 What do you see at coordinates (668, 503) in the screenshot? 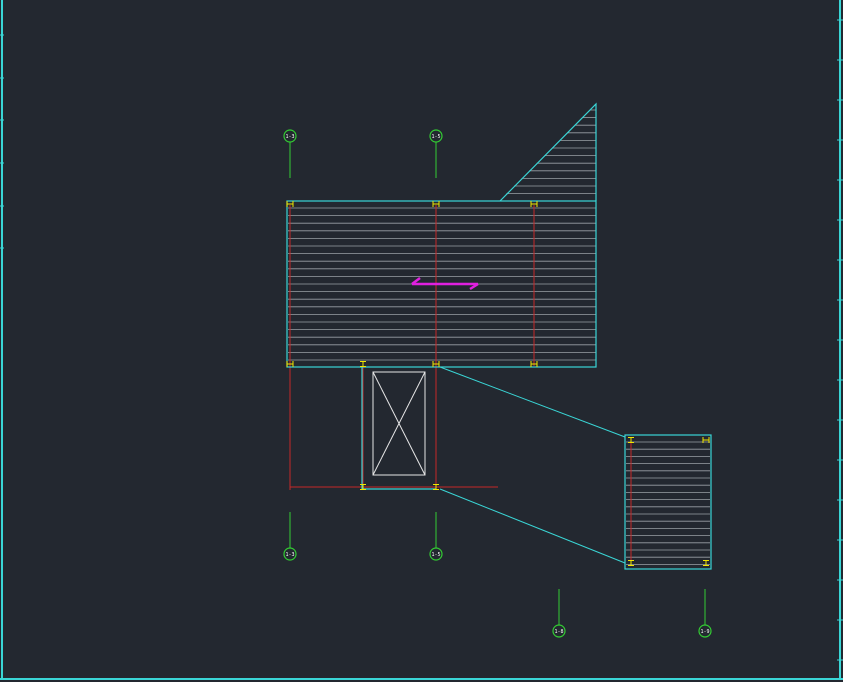
I see `detail-slab-hatch` at bounding box center [668, 503].